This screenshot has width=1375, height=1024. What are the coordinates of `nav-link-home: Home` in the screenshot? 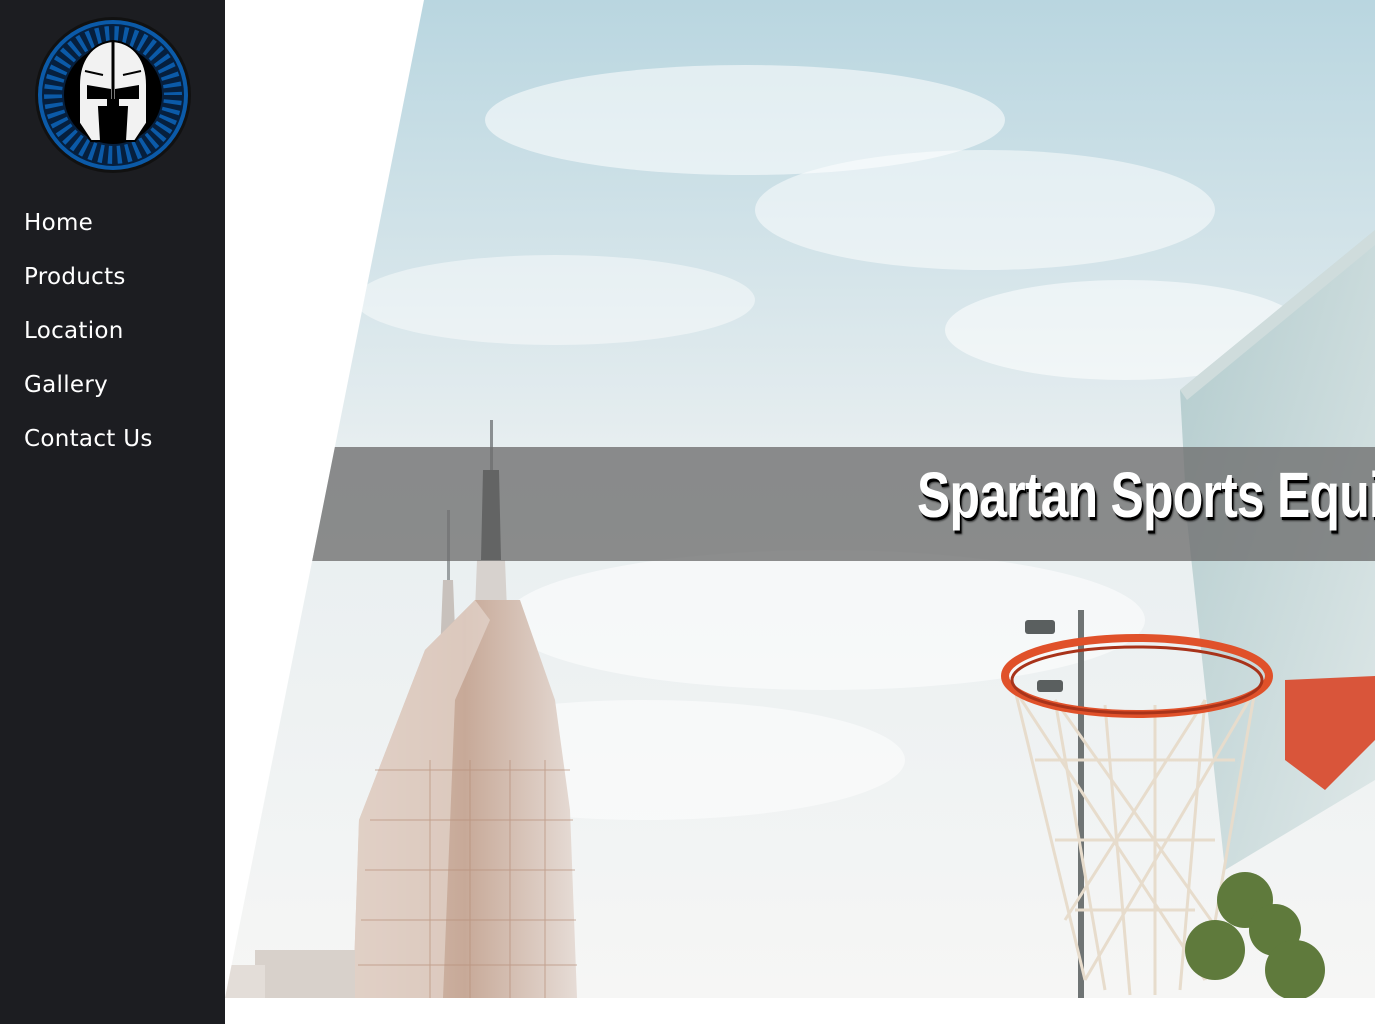 It's located at (88, 231).